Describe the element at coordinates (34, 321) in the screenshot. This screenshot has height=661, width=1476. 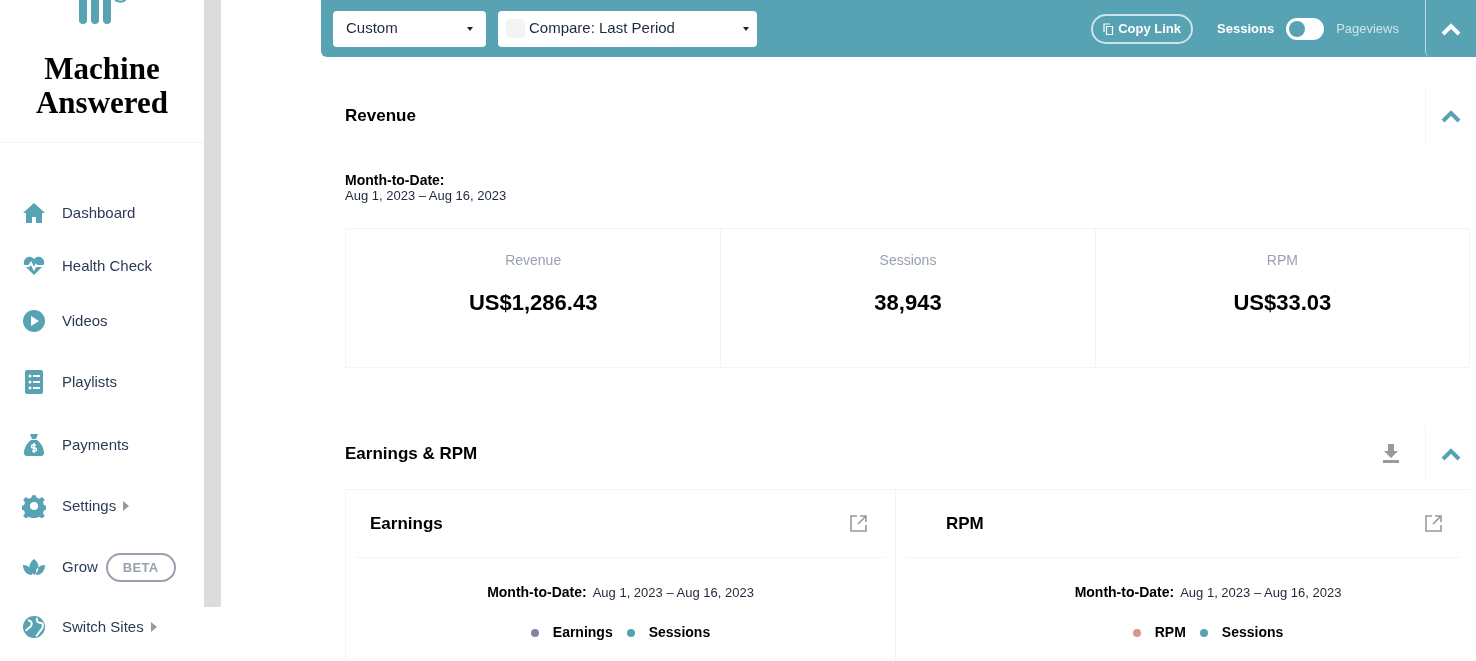
I see `play-icon` at that location.